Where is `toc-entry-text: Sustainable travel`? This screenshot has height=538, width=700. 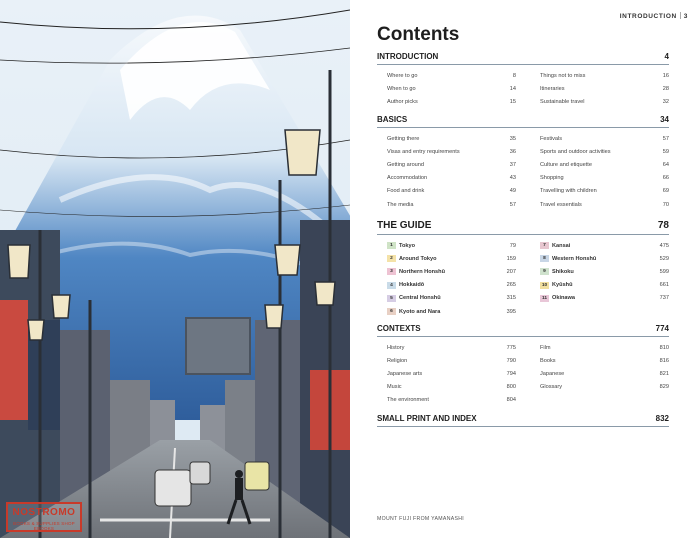 toc-entry-text: Sustainable travel is located at coordinates (562, 101).